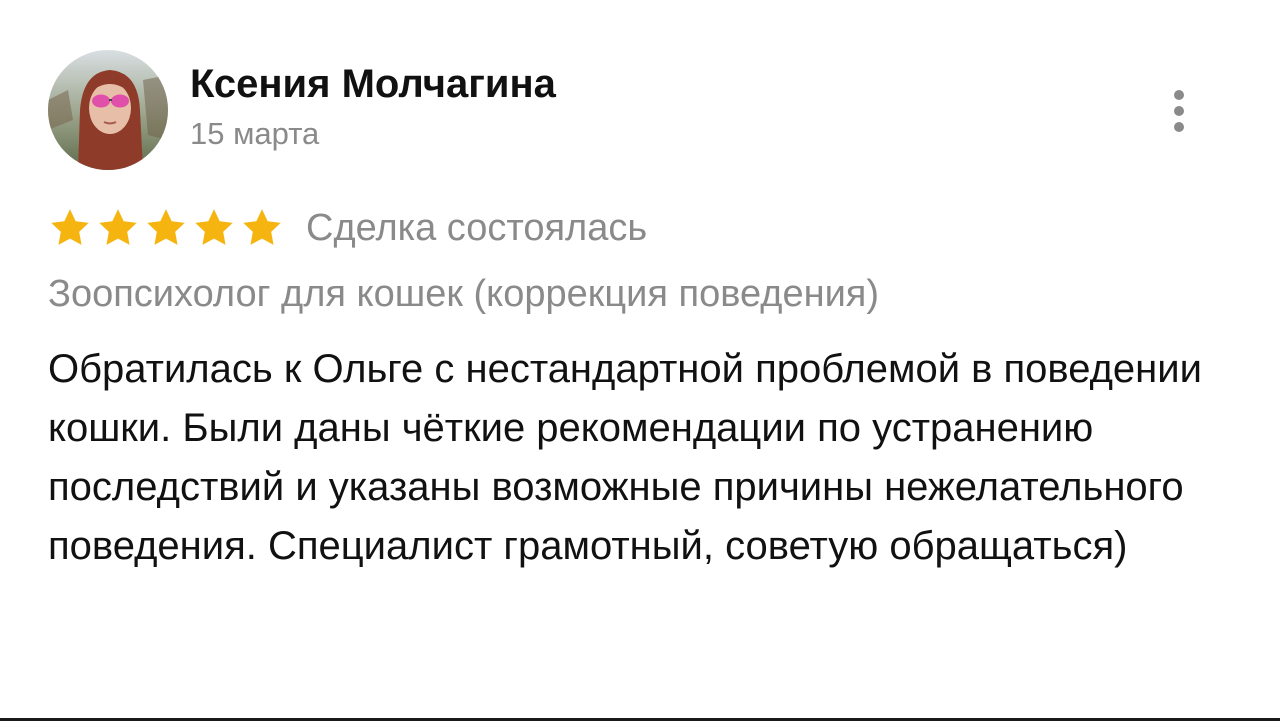 Image resolution: width=1280 pixels, height=721 pixels. I want to click on avatar-photo, so click(108, 110).